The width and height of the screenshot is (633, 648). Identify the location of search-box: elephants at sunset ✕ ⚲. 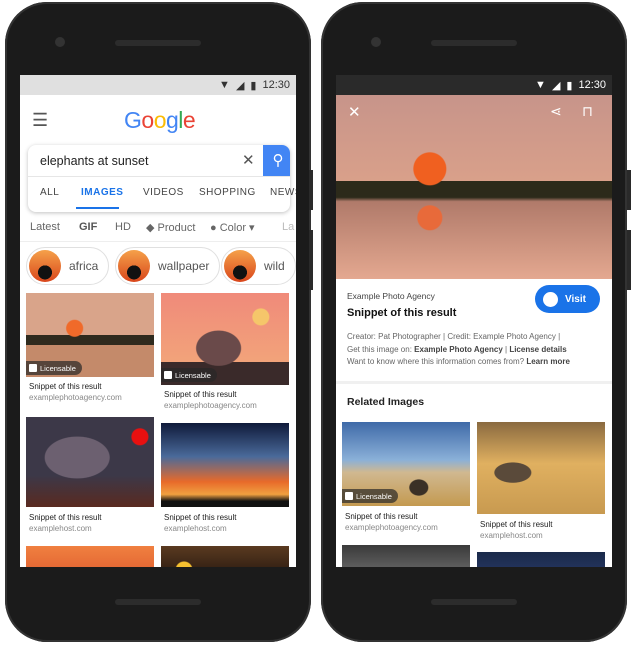
(159, 178).